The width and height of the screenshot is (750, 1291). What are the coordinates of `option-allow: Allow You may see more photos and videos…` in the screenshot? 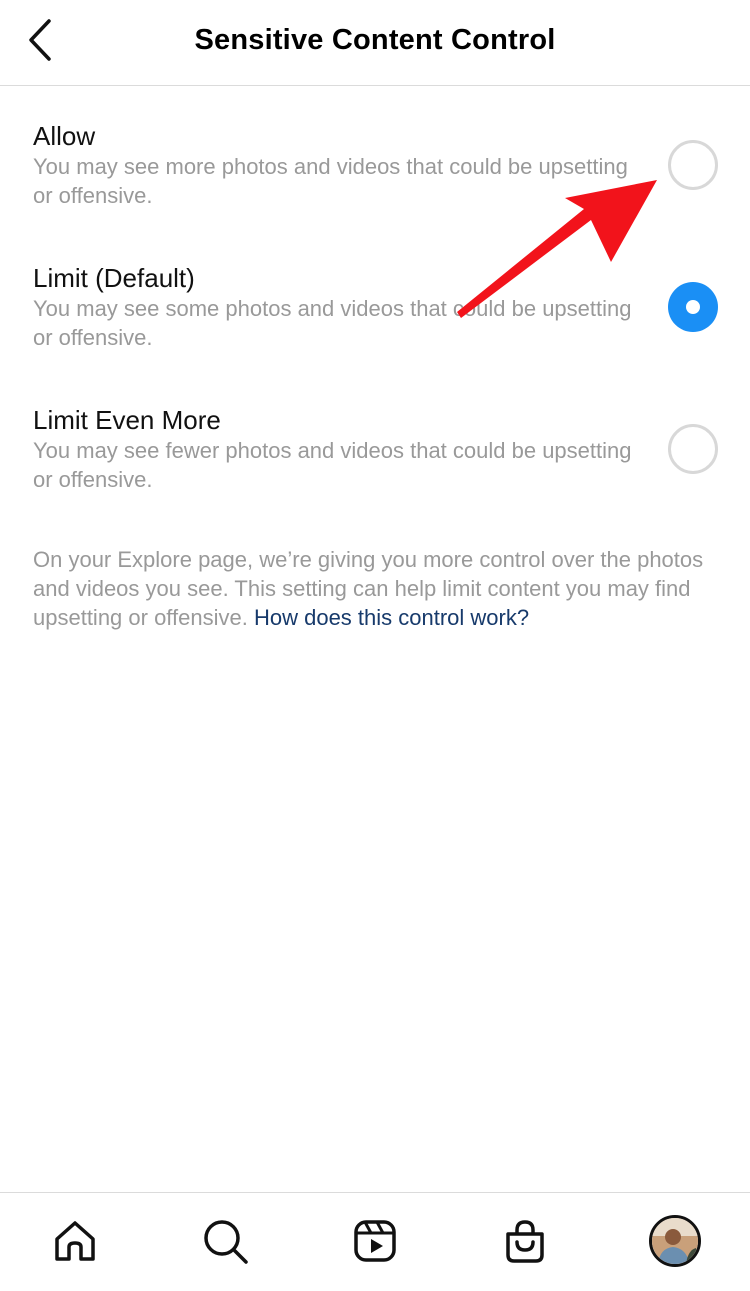 It's located at (375, 185).